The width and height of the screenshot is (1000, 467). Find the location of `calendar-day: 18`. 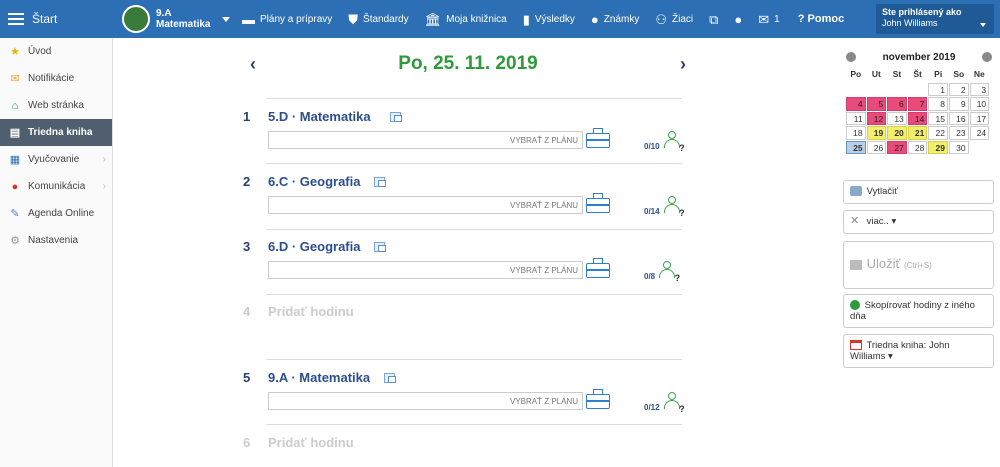

calendar-day: 18 is located at coordinates (856, 133).